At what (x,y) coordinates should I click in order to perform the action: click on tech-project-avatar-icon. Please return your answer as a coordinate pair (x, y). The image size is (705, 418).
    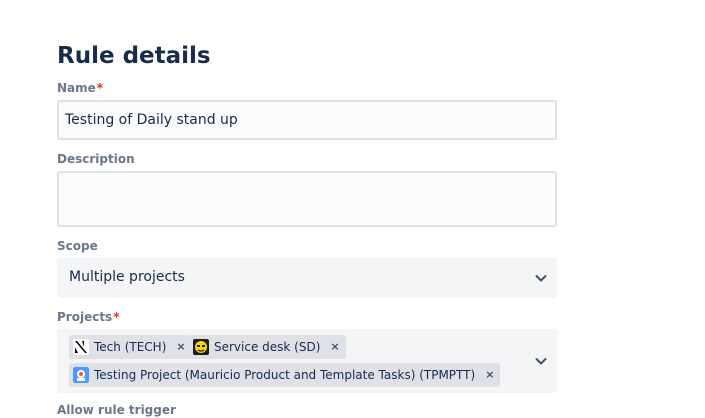
    Looking at the image, I should click on (81, 347).